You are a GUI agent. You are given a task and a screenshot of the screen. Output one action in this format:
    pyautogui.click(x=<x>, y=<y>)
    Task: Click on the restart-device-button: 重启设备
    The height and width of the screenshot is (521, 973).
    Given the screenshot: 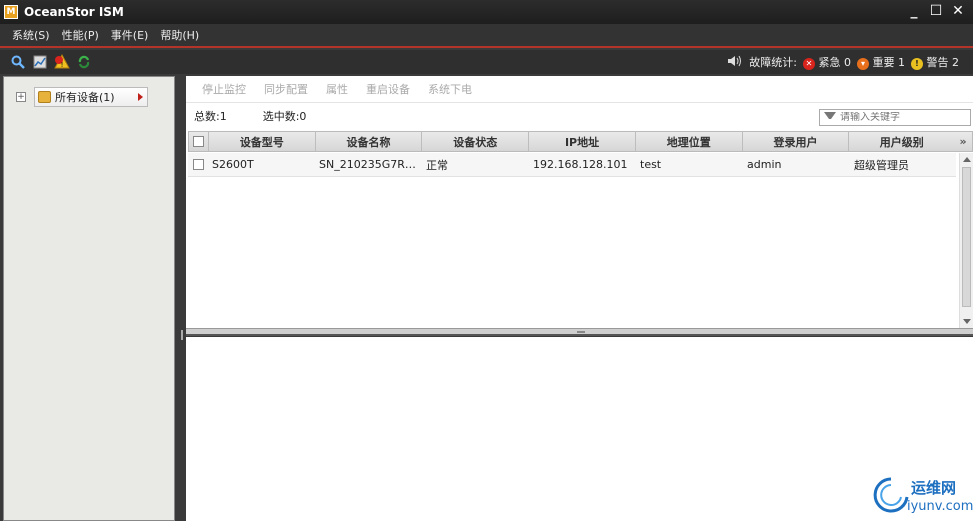 What is the action you would take?
    pyautogui.click(x=388, y=89)
    